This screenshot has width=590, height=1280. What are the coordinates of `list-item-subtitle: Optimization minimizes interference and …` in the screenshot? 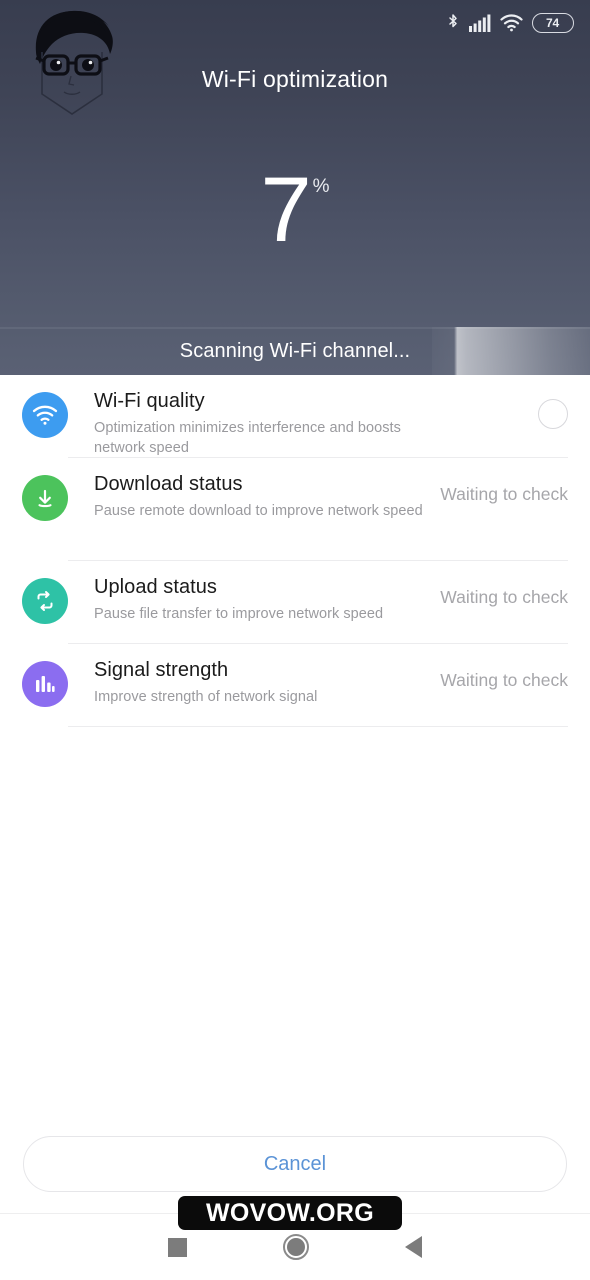 It's located at (247, 438).